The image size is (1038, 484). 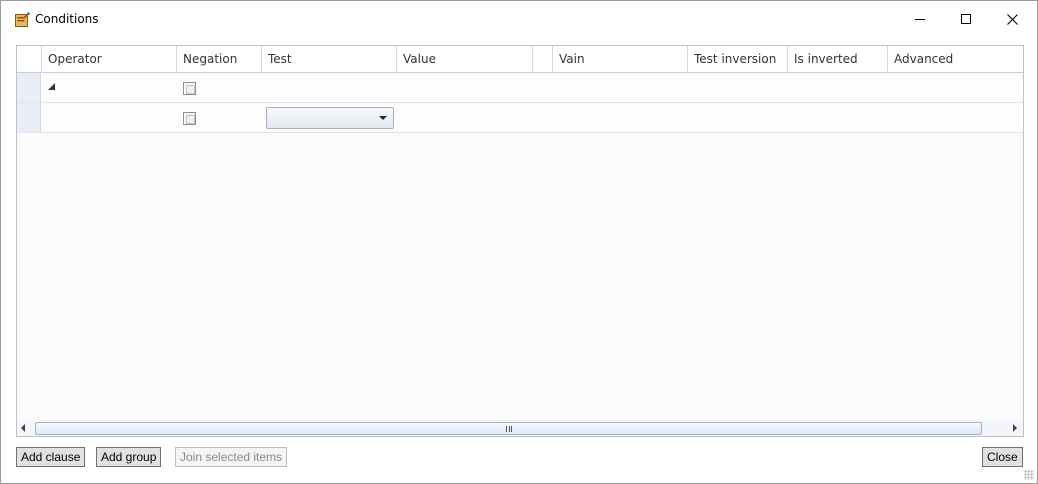 I want to click on column-header-negation: Negation, so click(x=219, y=59).